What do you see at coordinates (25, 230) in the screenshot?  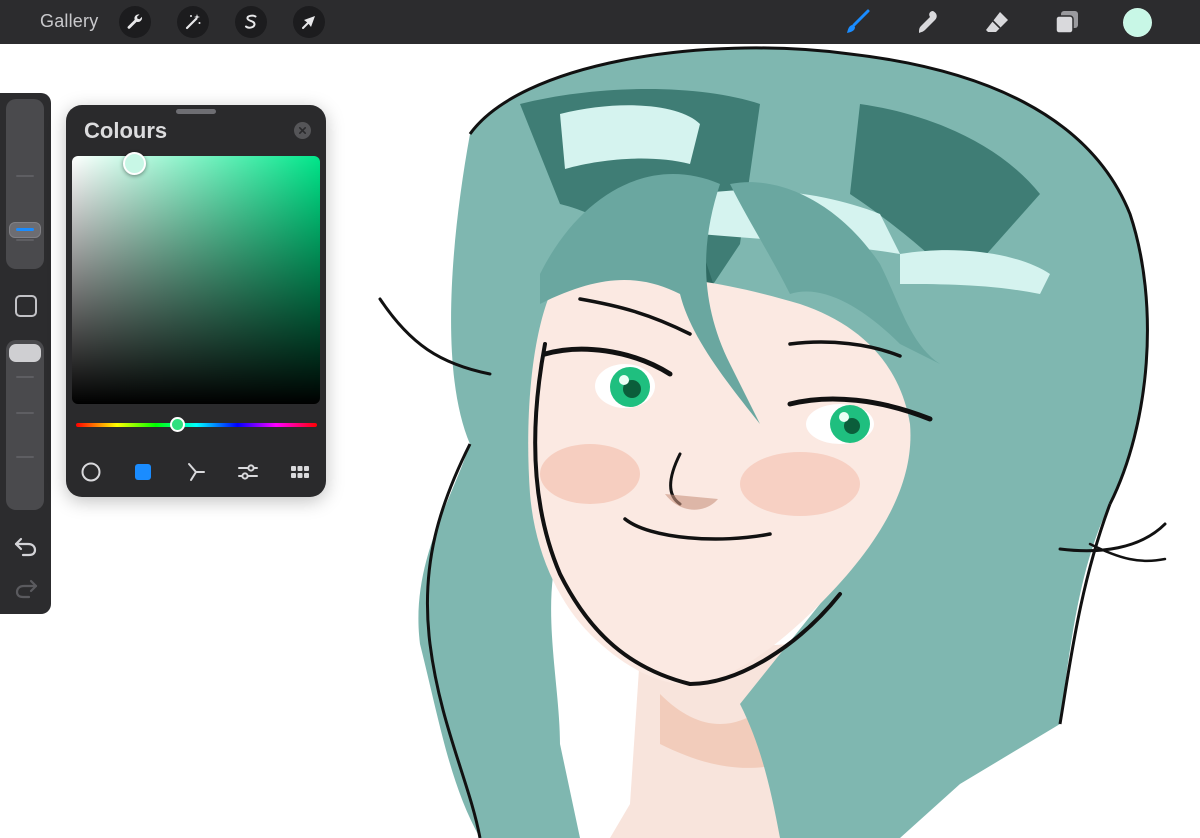 I see `brush-size-handle` at bounding box center [25, 230].